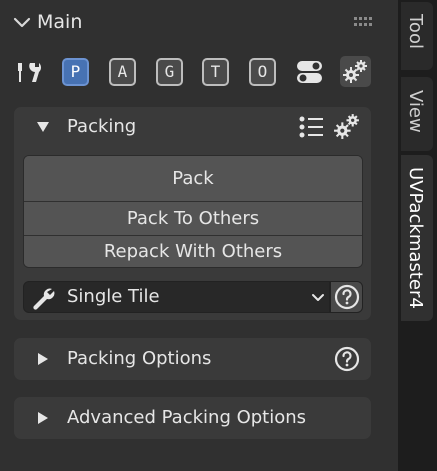 Image resolution: width=437 pixels, height=471 pixels. What do you see at coordinates (365, 19) in the screenshot?
I see `drag-grip-icon` at bounding box center [365, 19].